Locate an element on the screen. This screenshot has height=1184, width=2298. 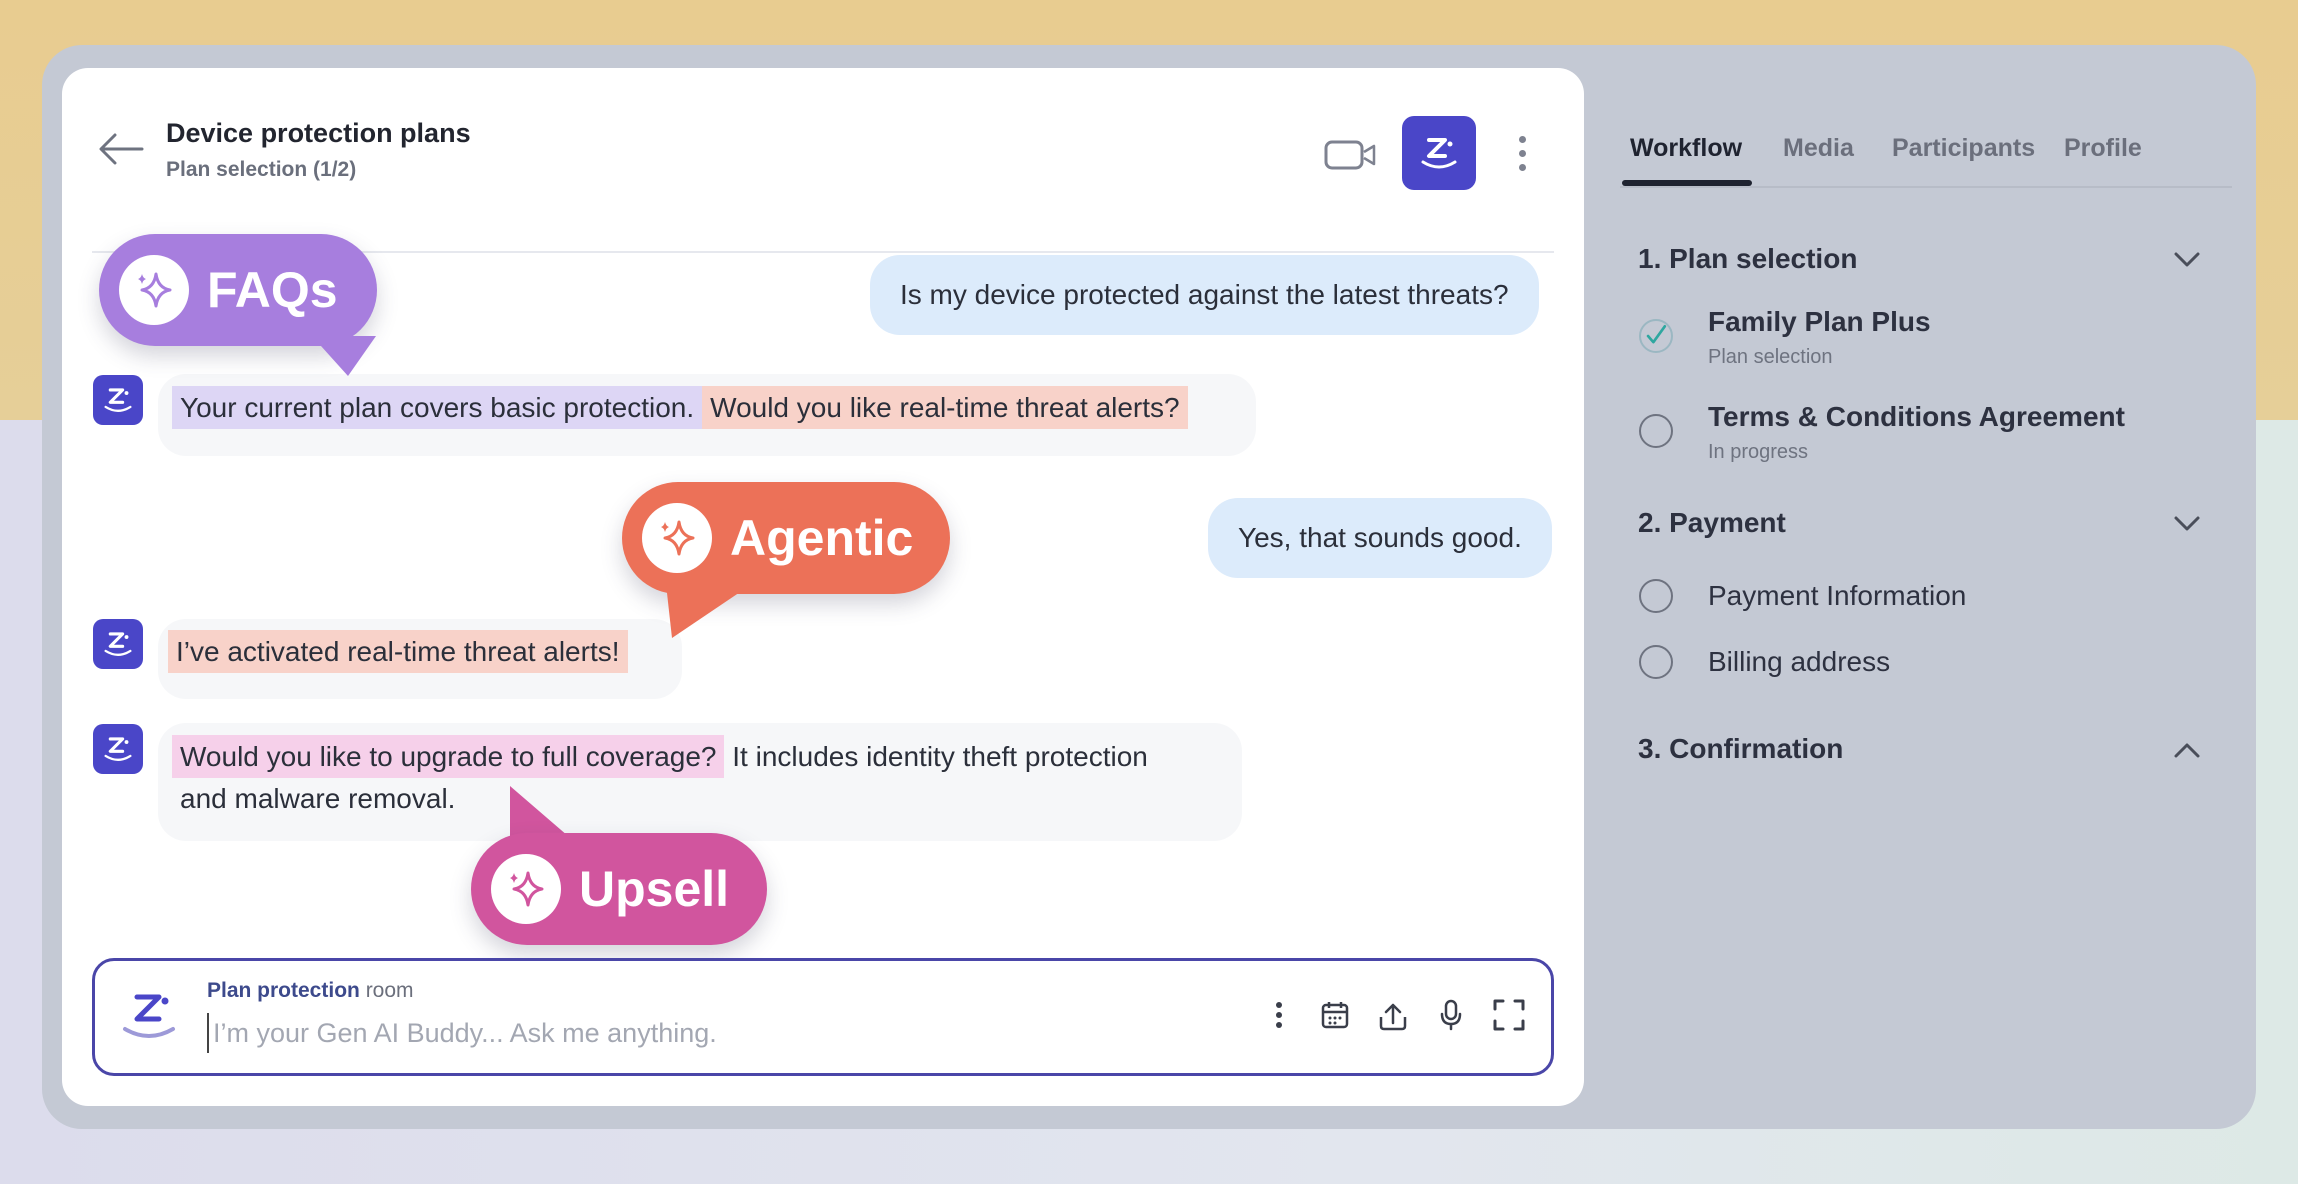
tab-media: Media is located at coordinates (1818, 148).